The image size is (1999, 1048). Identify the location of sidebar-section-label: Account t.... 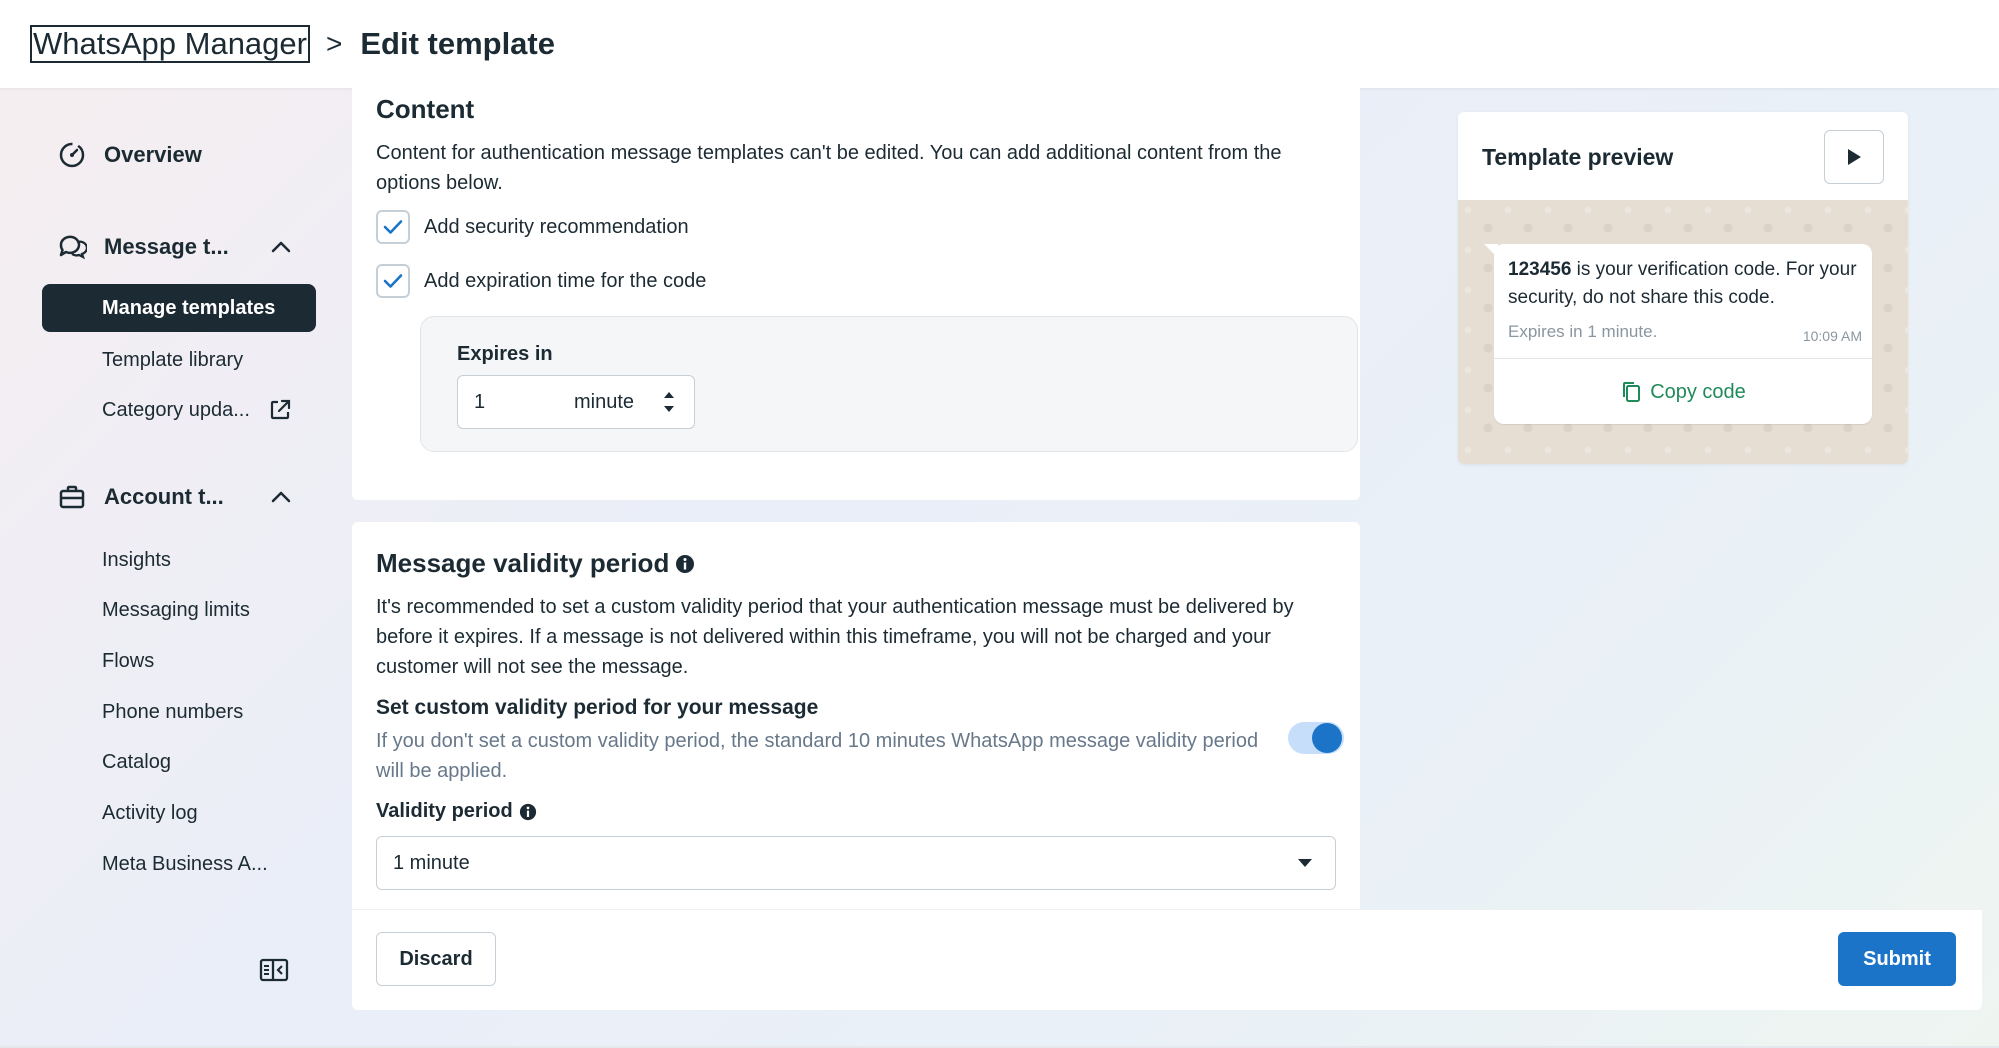
(164, 496).